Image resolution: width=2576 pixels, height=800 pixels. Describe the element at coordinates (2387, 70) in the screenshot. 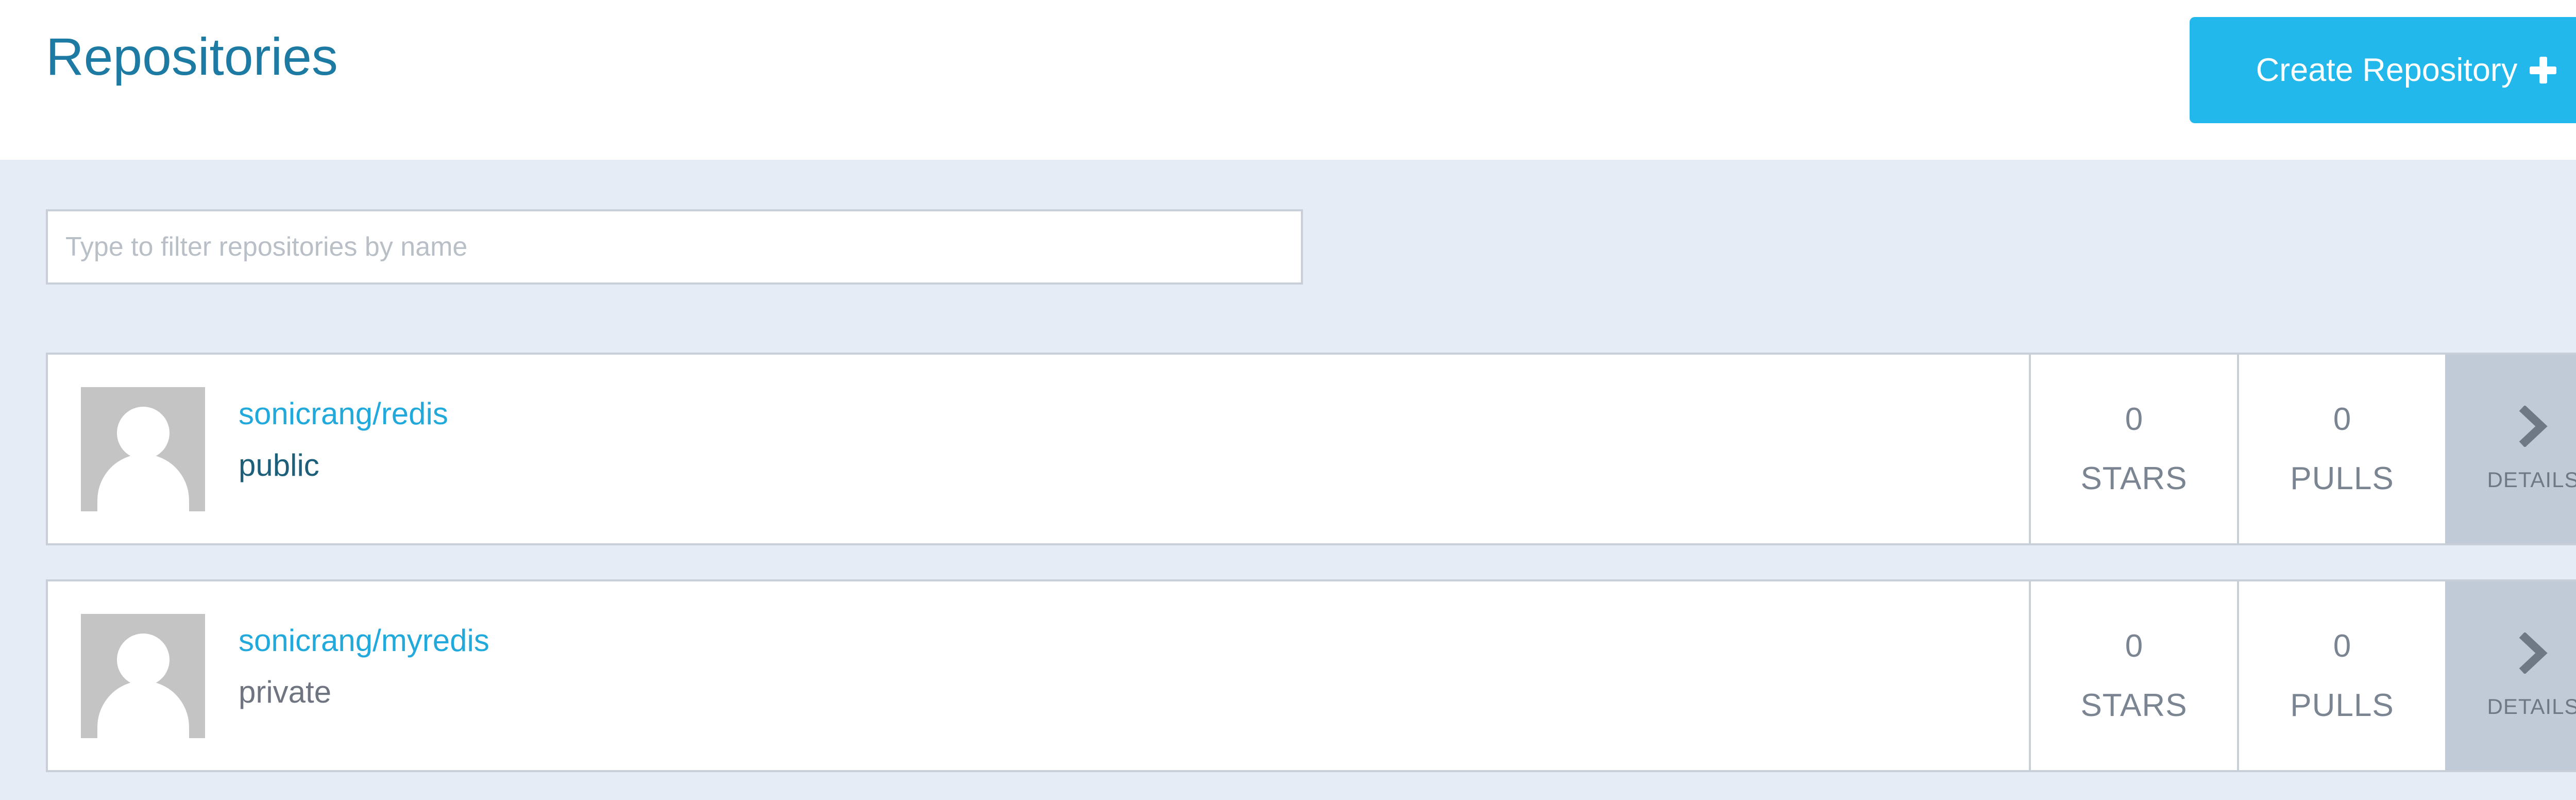

I see `create-repository-label: Create Repository` at that location.